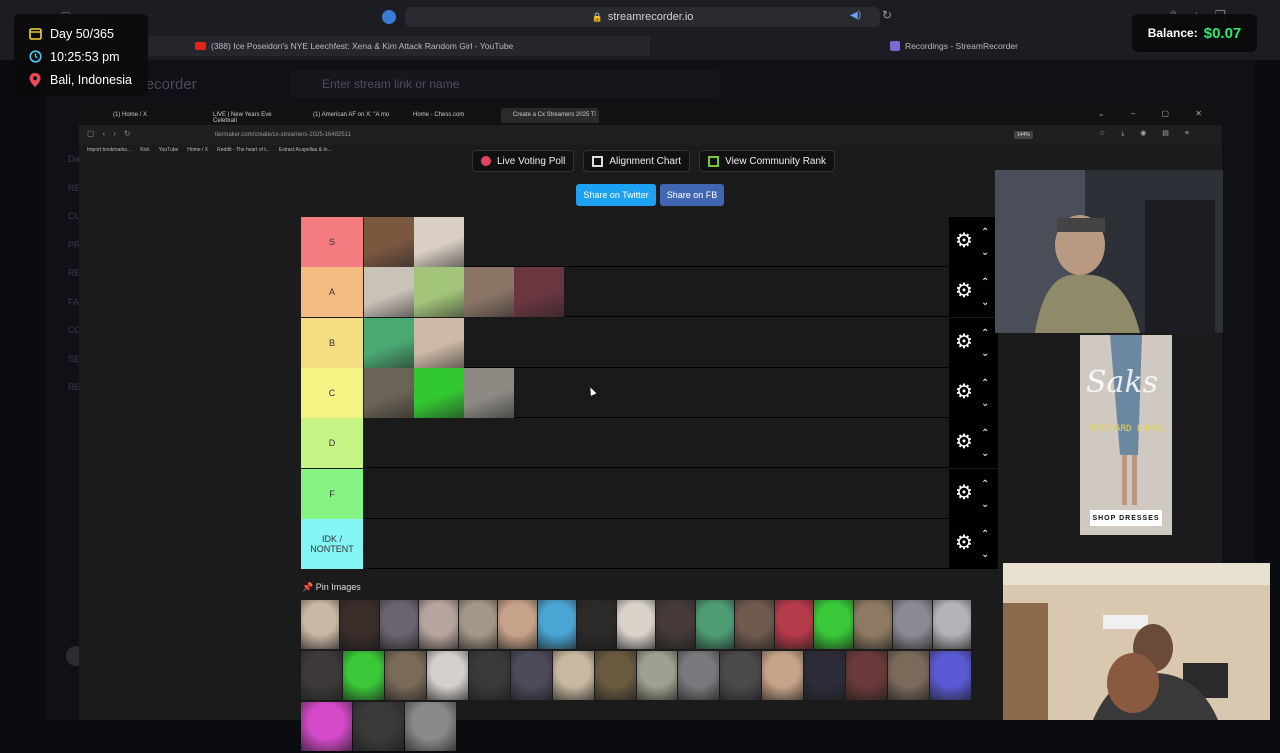 The image size is (1280, 753). Describe the element at coordinates (1156, 113) in the screenshot. I see `window-controls-icon: ⌄ – ▢ ✕` at that location.